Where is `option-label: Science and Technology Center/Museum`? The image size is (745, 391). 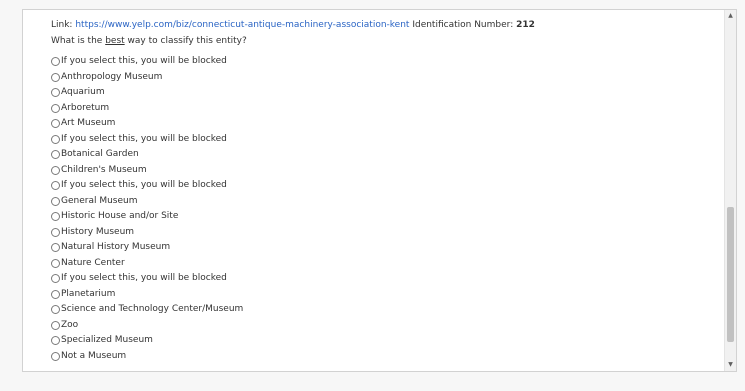 option-label: Science and Technology Center/Museum is located at coordinates (152, 309).